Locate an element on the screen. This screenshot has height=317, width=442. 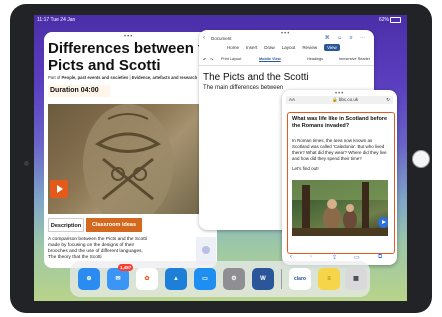
tab-description: Description is located at coordinates (66, 225).